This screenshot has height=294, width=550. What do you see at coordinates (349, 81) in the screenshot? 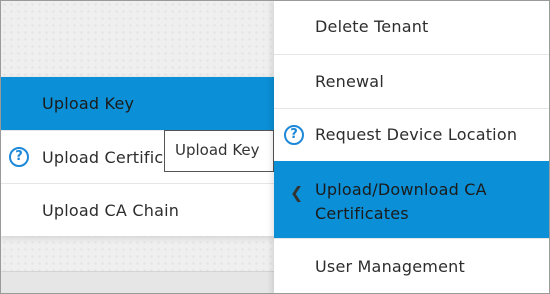
I see `menu-item-label: Renewal` at bounding box center [349, 81].